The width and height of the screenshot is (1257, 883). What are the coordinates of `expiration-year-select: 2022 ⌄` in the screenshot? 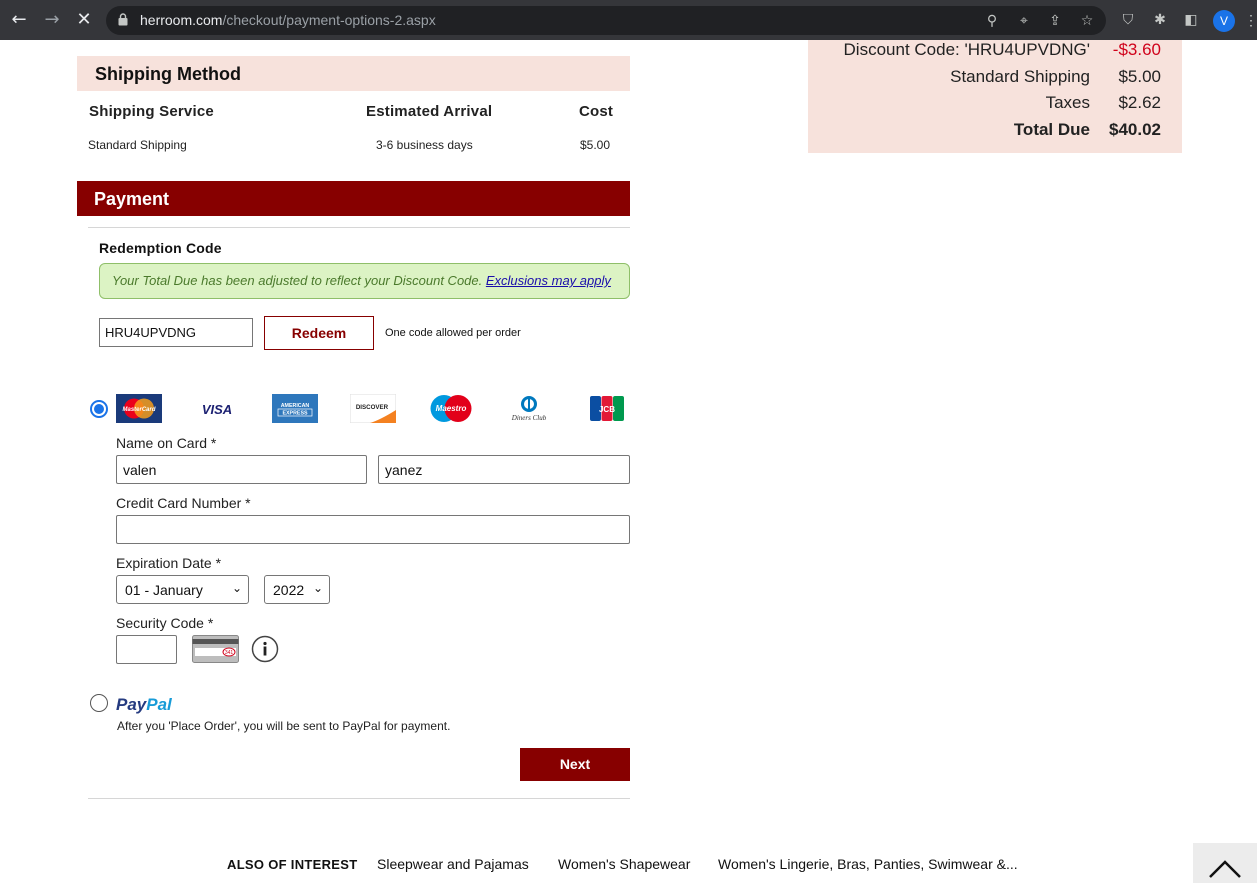 It's located at (297, 589).